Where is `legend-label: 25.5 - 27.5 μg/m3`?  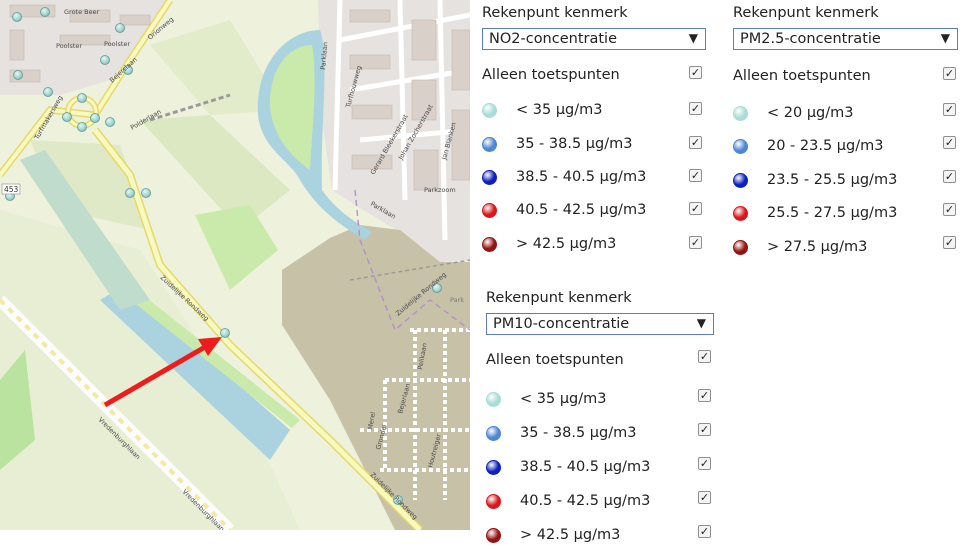 legend-label: 25.5 - 27.5 μg/m3 is located at coordinates (832, 213).